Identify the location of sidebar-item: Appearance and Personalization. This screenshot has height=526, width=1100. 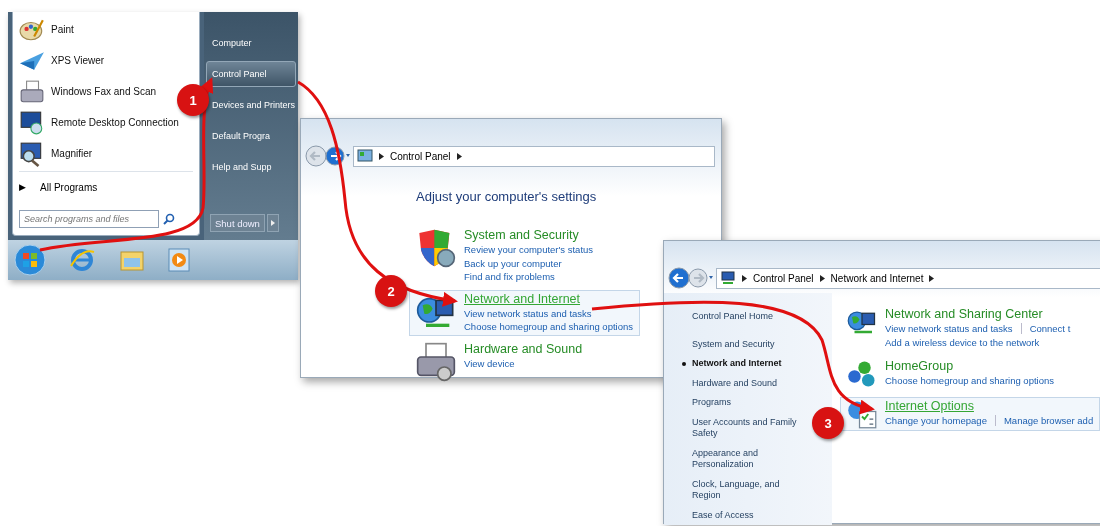
(742, 459).